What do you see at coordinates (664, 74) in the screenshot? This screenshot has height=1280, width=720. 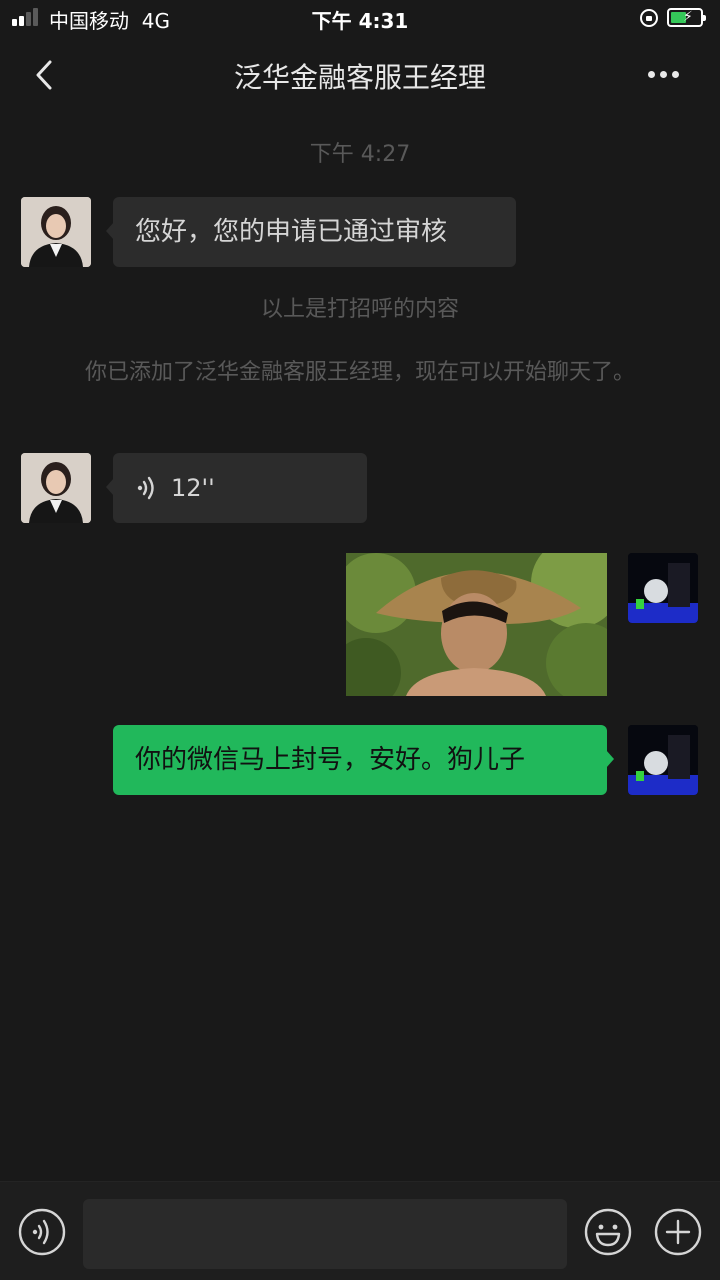 I see `more-icon` at bounding box center [664, 74].